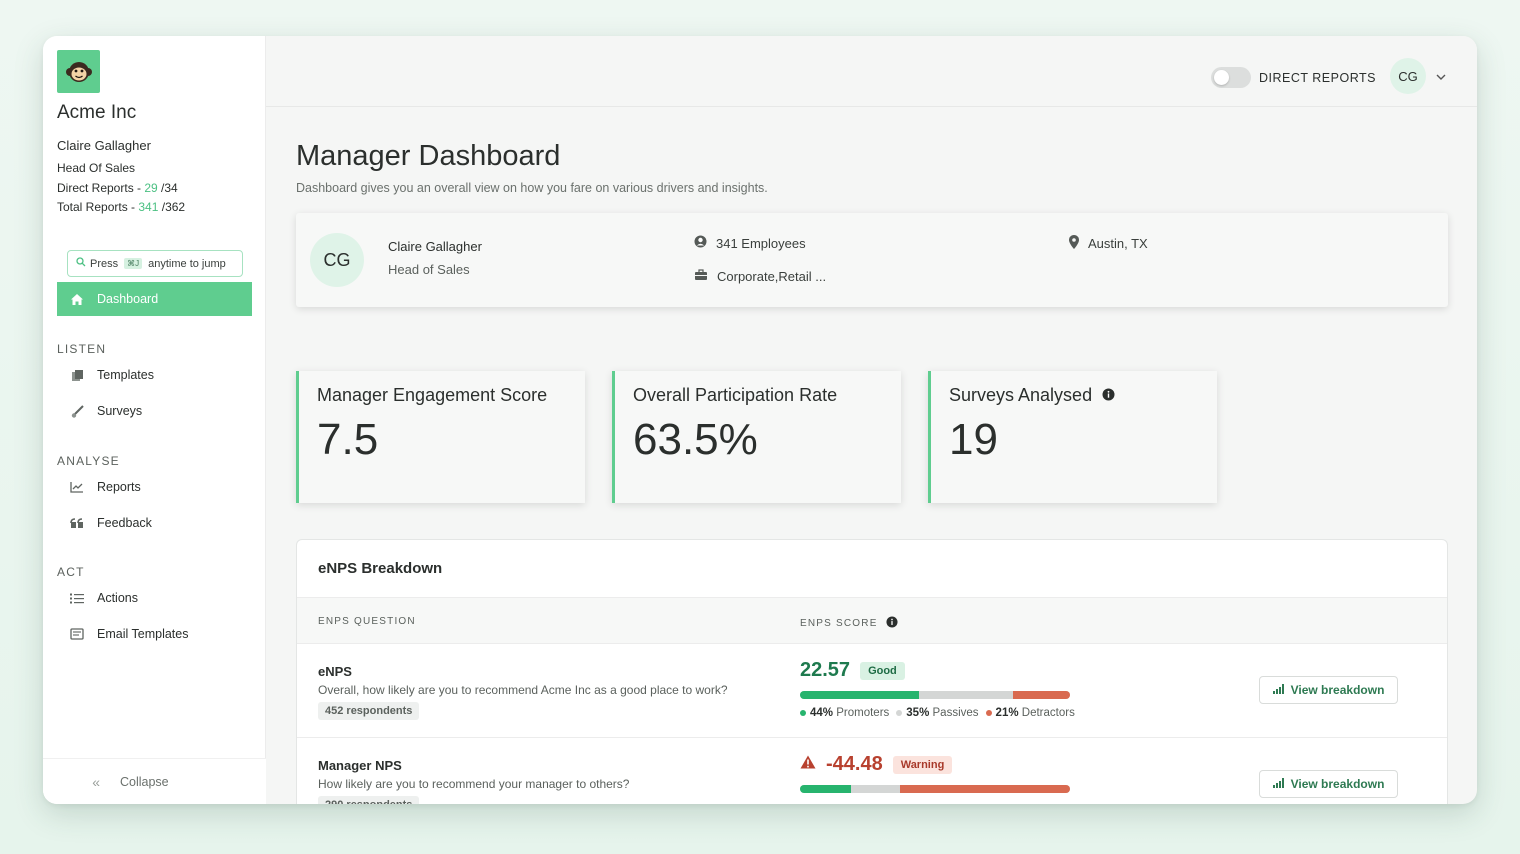  I want to click on sidebar-item-actions: Actions, so click(154, 598).